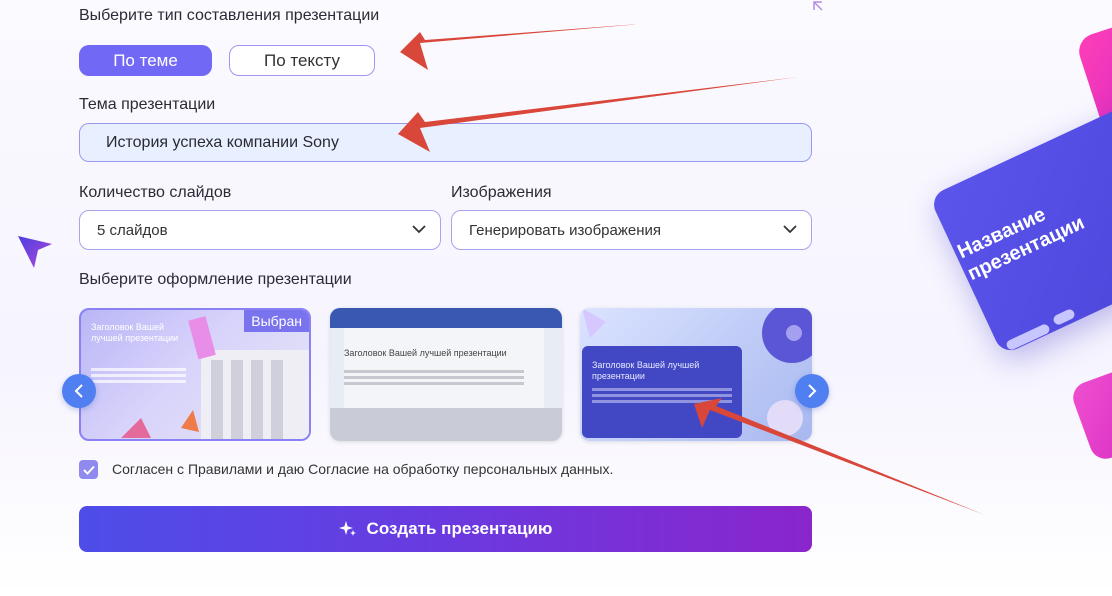 This screenshot has height=596, width=1112. I want to click on topic-input-value: История успеха компании Sony, so click(222, 142).